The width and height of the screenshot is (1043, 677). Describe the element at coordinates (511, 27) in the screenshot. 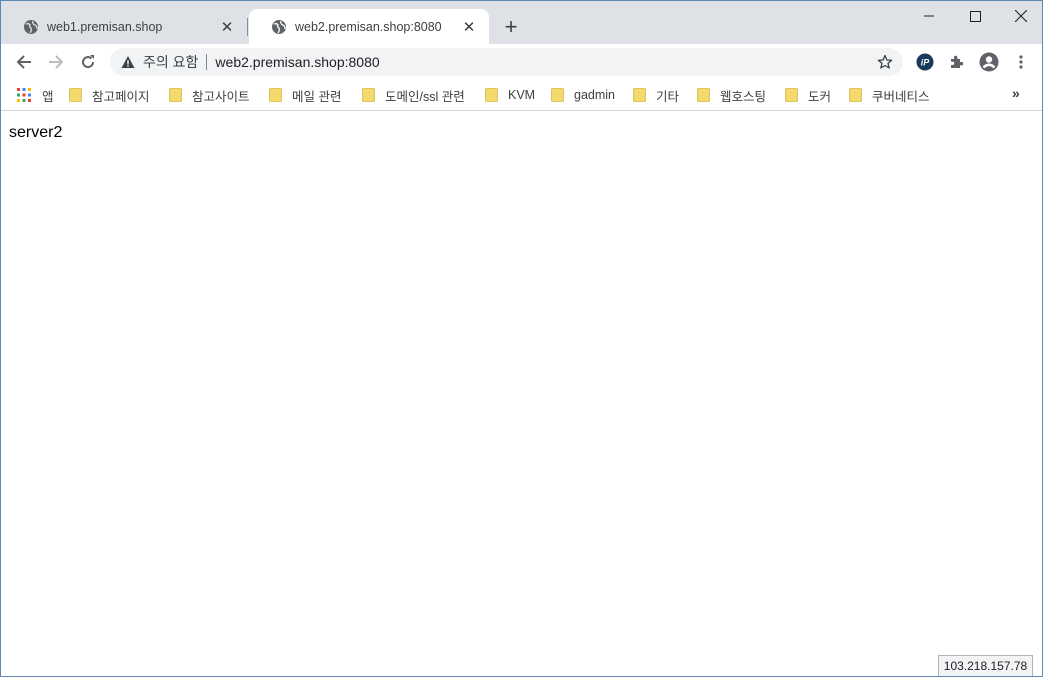

I see `new-tab-button: +` at that location.